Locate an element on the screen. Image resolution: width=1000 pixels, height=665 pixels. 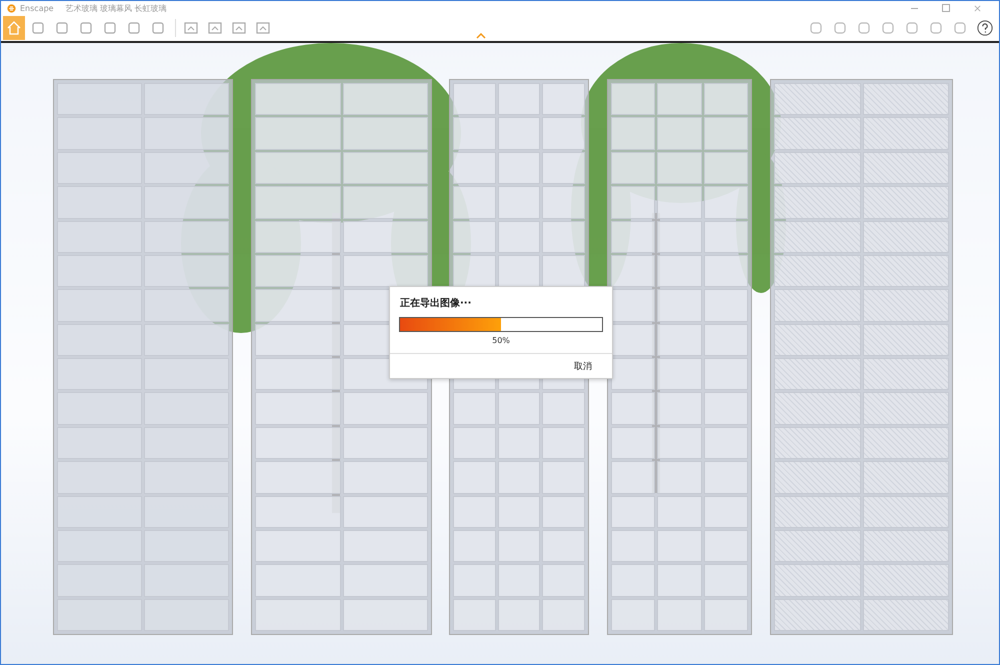
caret-icon is located at coordinates (481, 36).